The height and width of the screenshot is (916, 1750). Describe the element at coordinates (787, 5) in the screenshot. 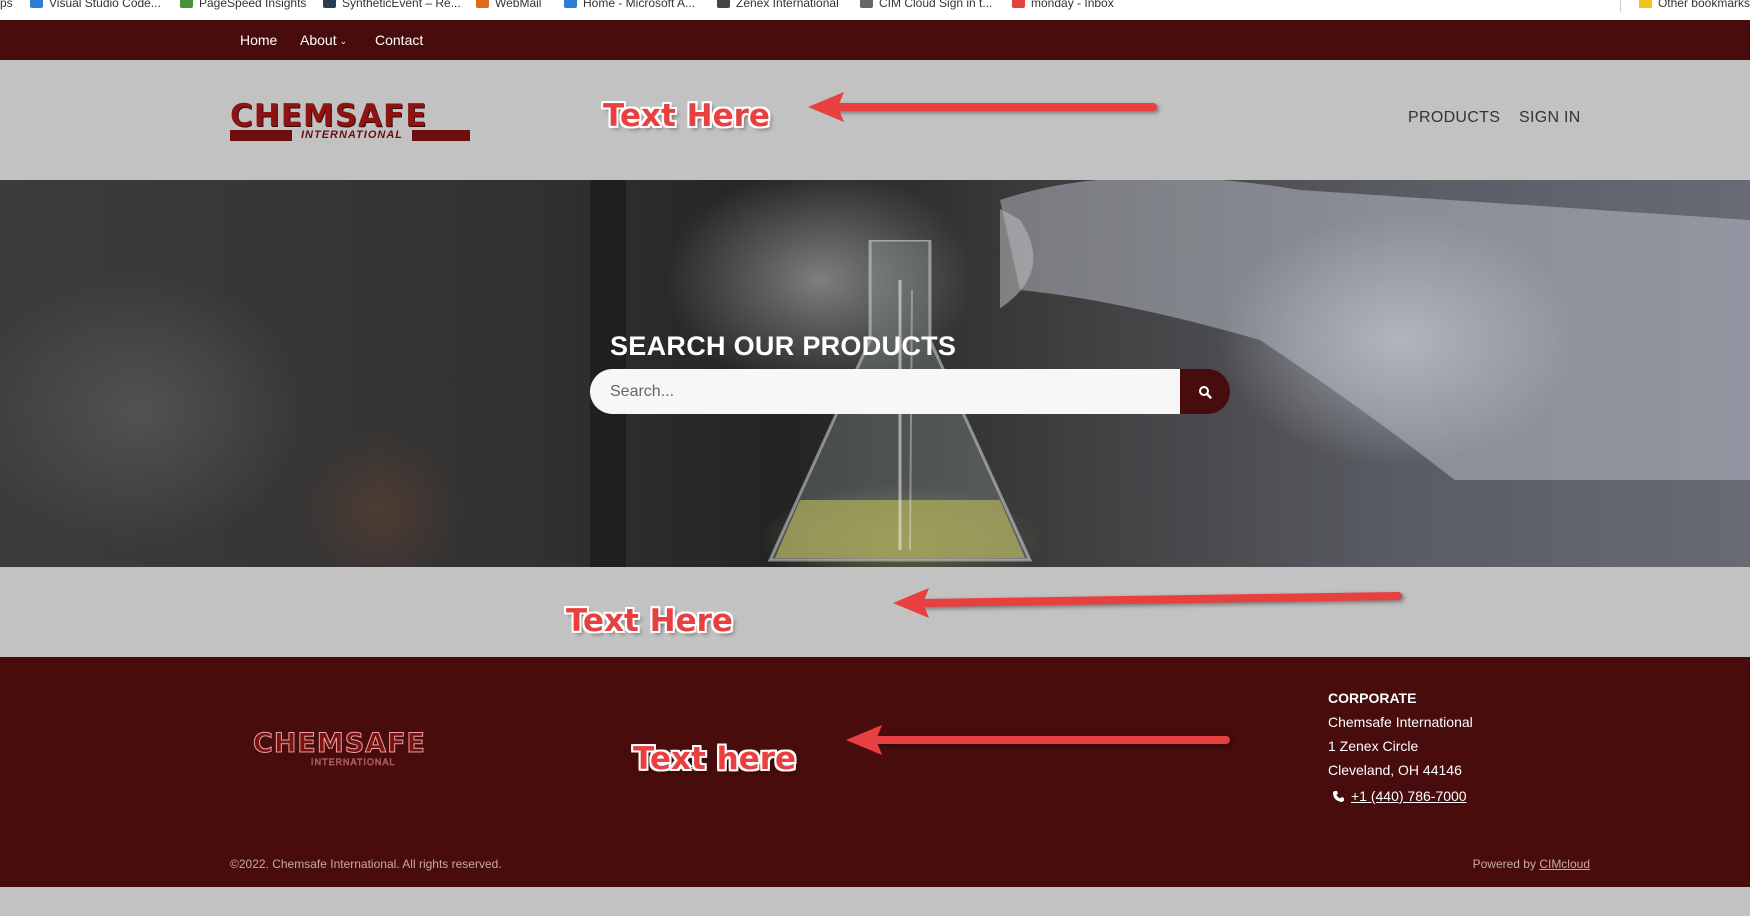

I see `bookmark-label: Zenex International` at that location.